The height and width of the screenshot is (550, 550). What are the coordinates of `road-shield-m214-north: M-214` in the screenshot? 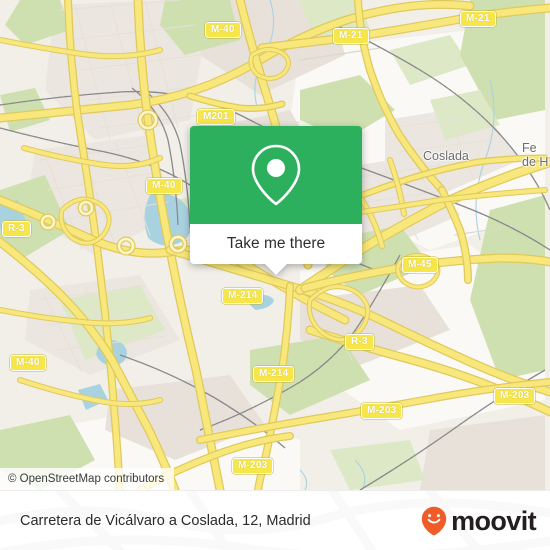 It's located at (243, 296).